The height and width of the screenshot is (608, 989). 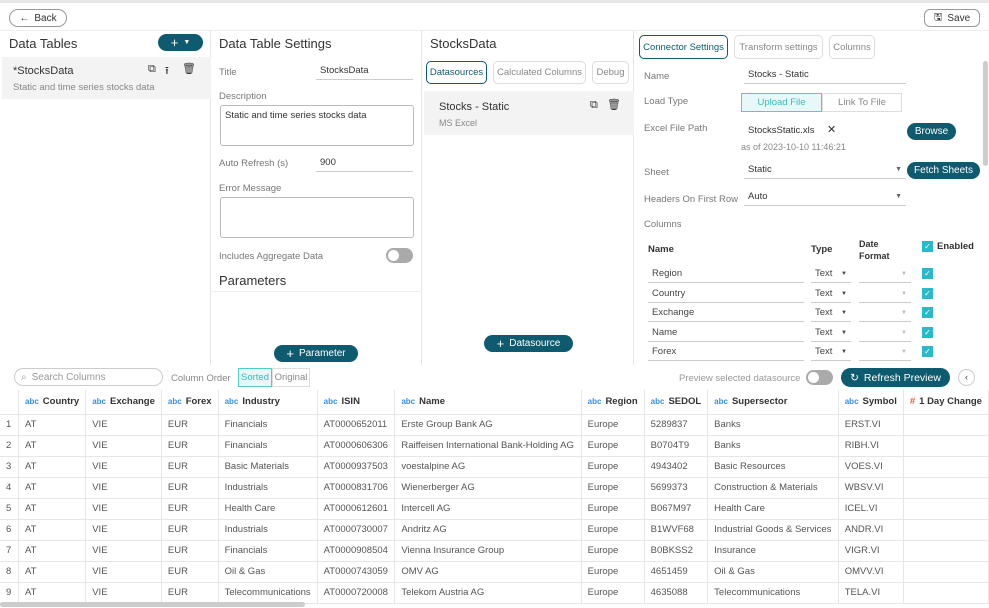 What do you see at coordinates (895, 377) in the screenshot?
I see `refresh-preview-button: ↻ Refresh Preview` at bounding box center [895, 377].